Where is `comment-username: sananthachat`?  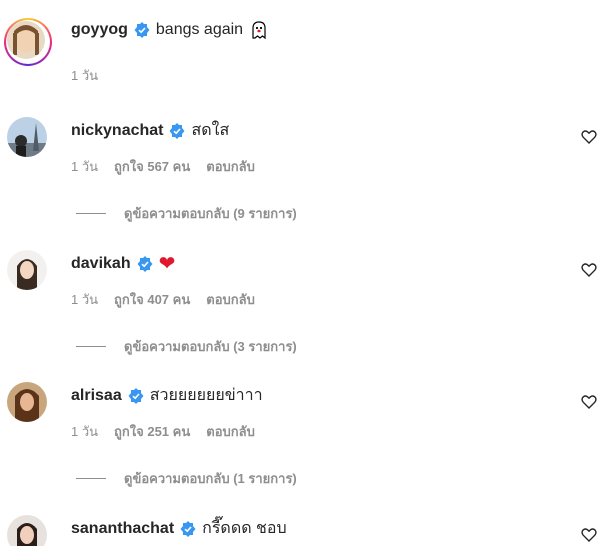
comment-username: sananthachat is located at coordinates (122, 529).